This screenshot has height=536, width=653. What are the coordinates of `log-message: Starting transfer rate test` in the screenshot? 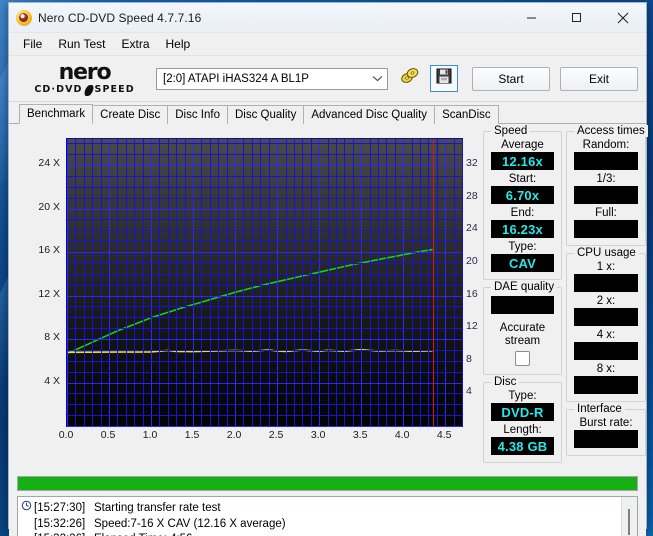 It's located at (157, 508).